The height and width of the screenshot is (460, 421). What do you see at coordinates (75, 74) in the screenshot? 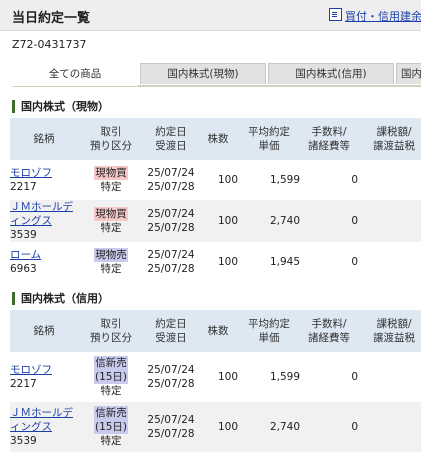
I see `tab-all-products: 全ての商品` at bounding box center [75, 74].